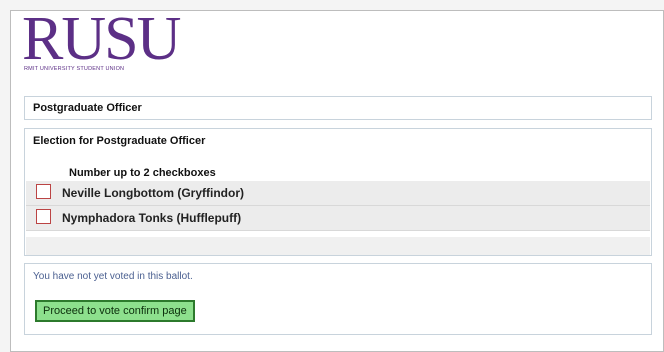 This screenshot has height=352, width=664. I want to click on position-title: Postgraduate Officer, so click(87, 108).